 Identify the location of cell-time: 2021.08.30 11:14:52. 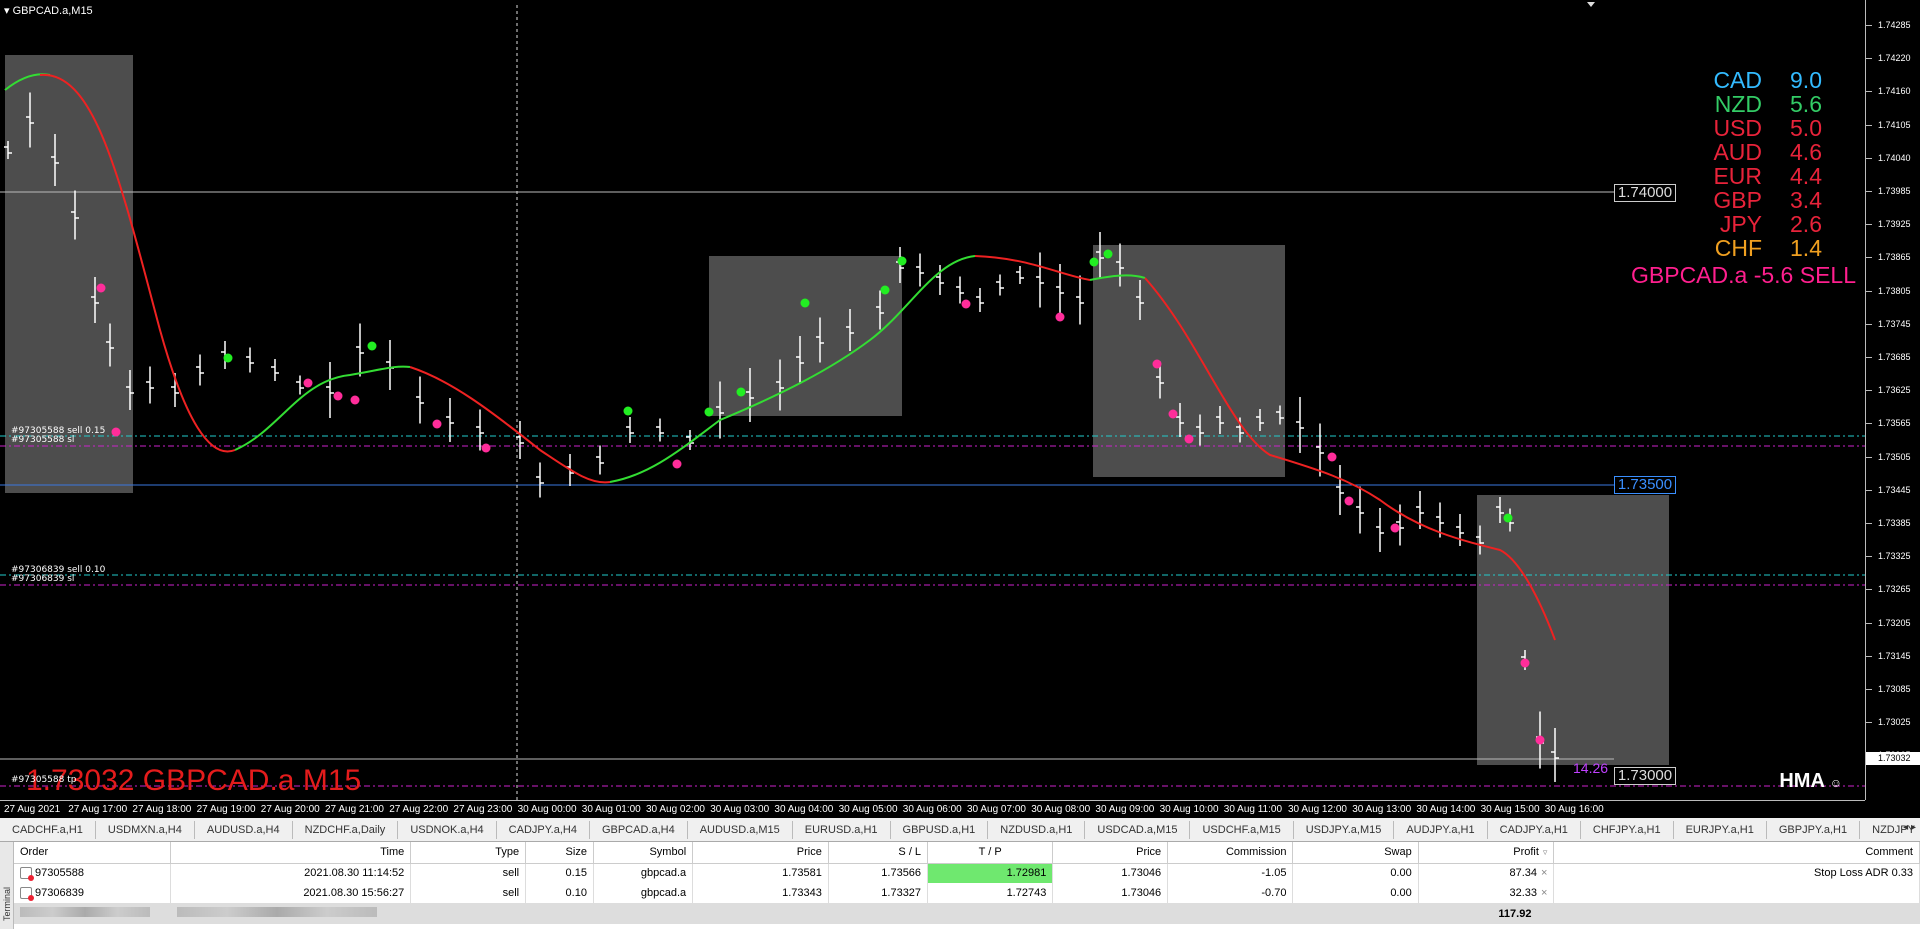
(291, 873).